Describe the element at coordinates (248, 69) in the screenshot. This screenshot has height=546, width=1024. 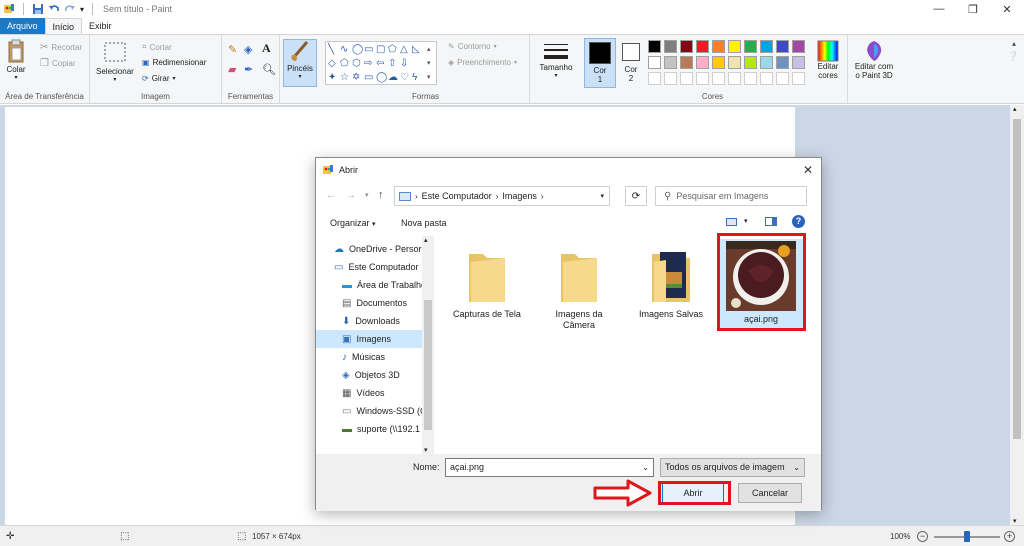
I see `color-picker-icon: ✒` at that location.